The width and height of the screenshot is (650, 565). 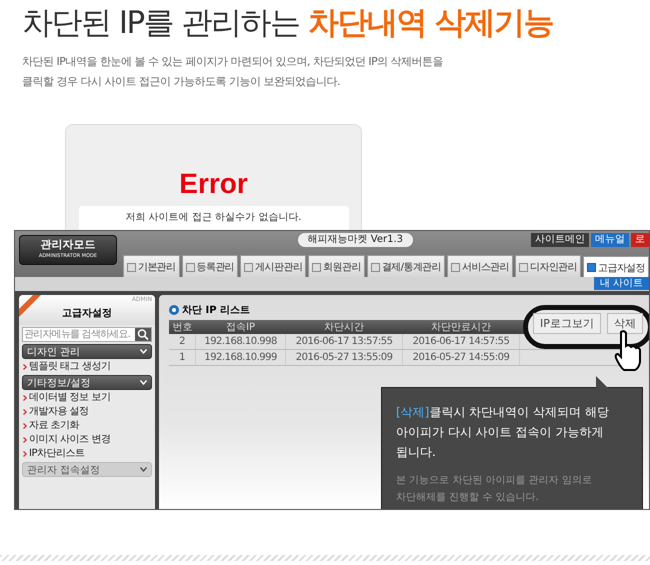 I want to click on menu-tab: 디자인관리, so click(x=547, y=266).